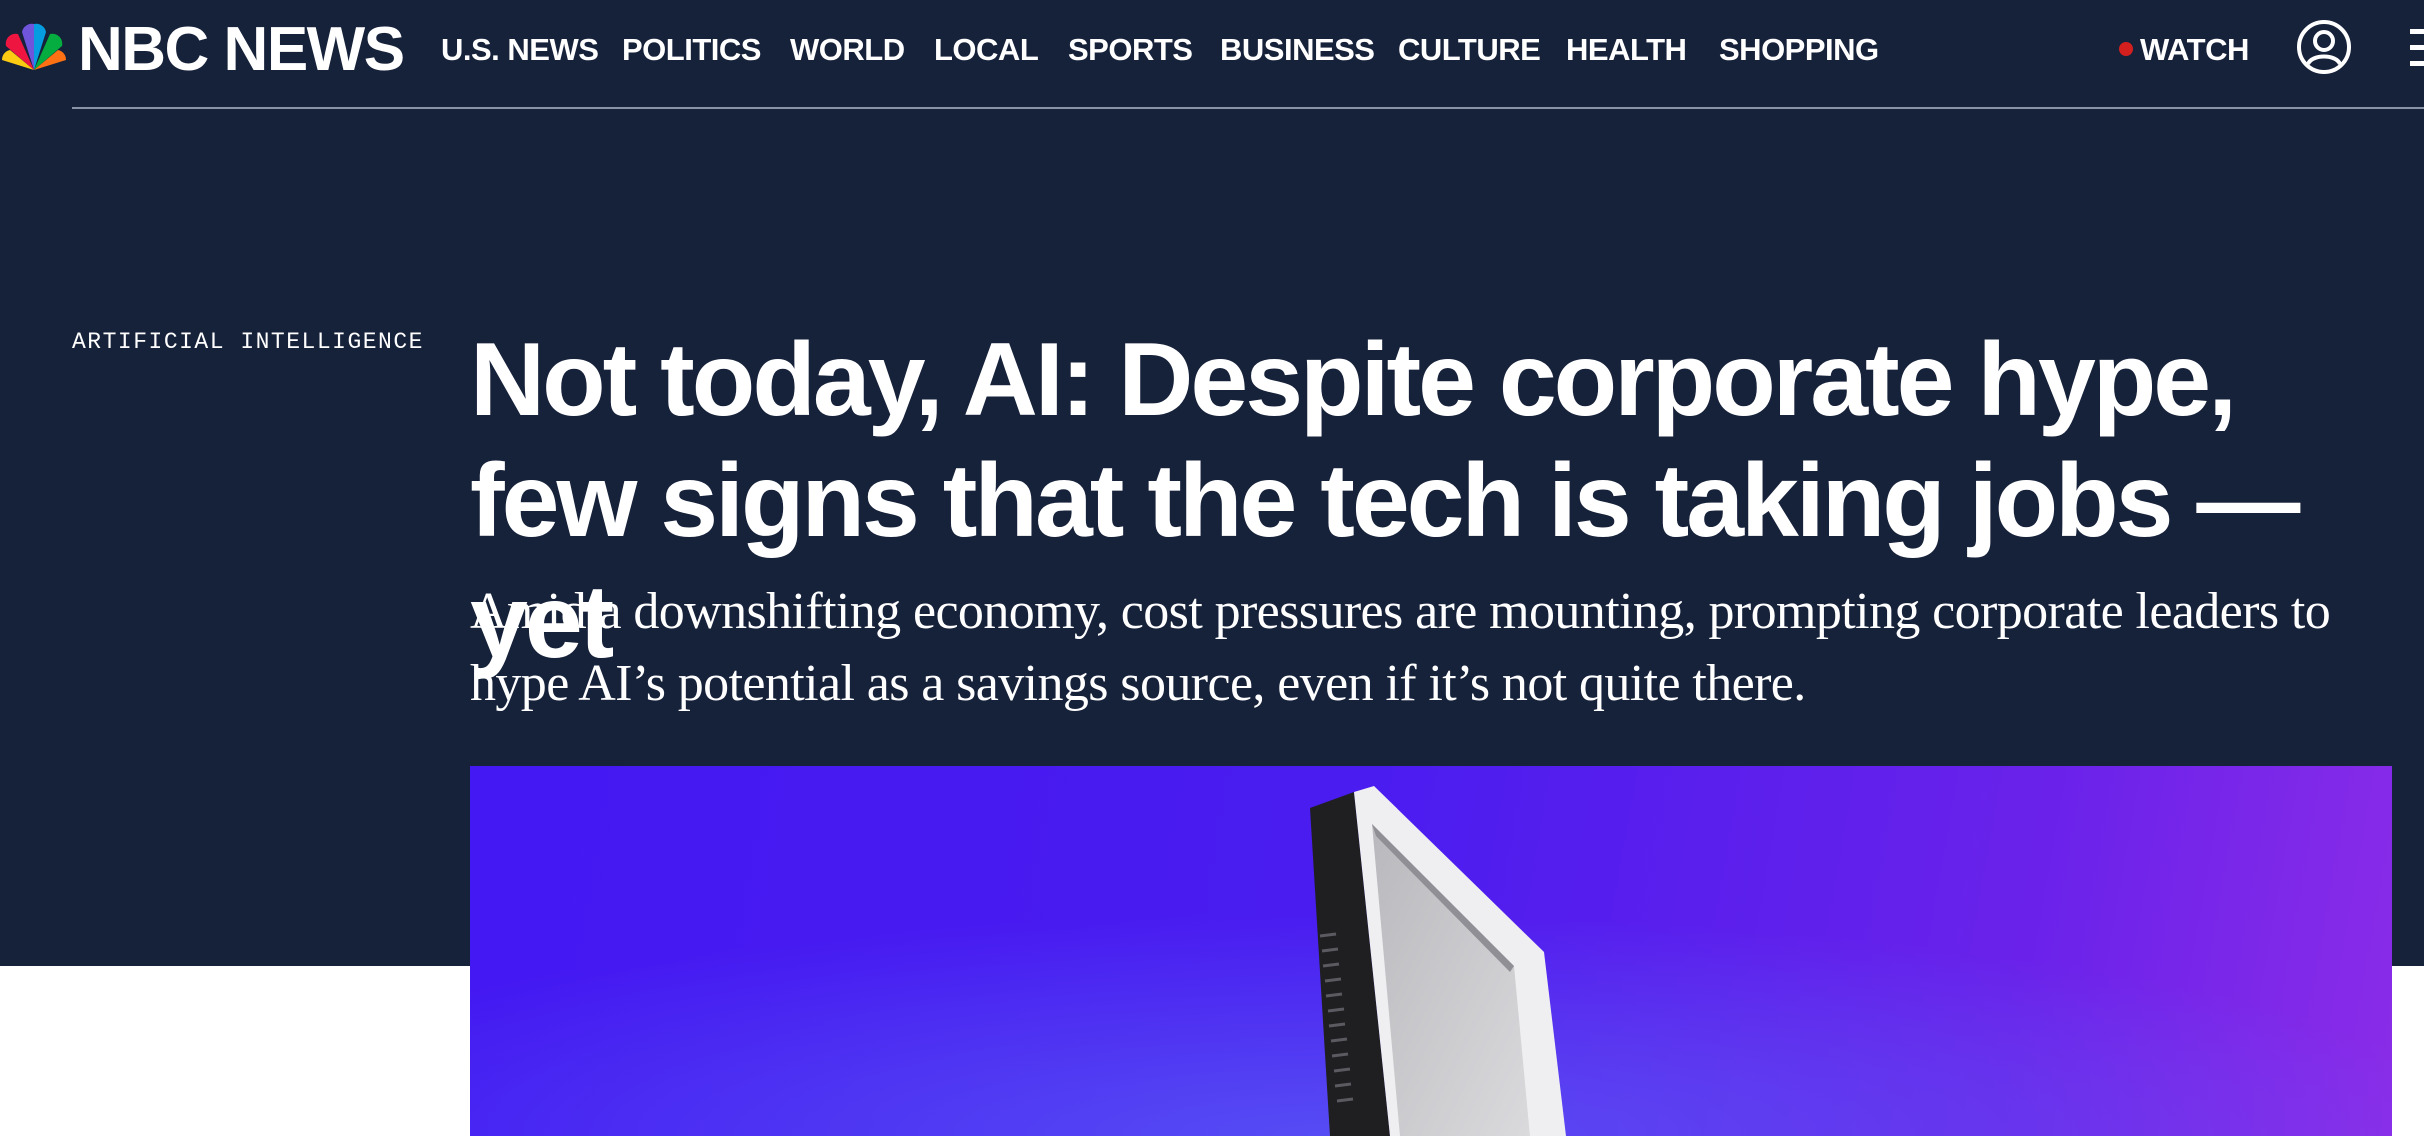 The image size is (2424, 1136). What do you see at coordinates (34, 48) in the screenshot?
I see `nbc-peacock-icon` at bounding box center [34, 48].